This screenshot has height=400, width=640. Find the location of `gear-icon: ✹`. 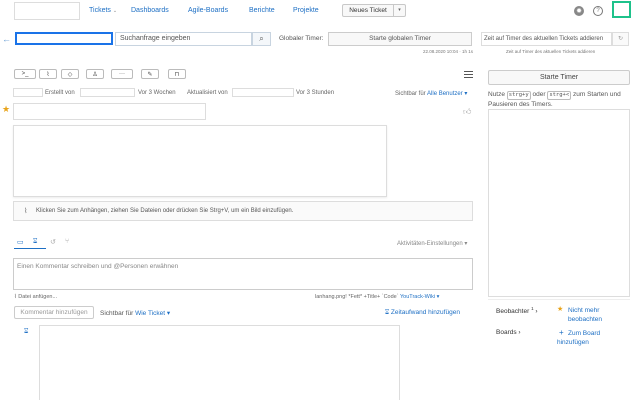

gear-icon: ✹ is located at coordinates (579, 11).